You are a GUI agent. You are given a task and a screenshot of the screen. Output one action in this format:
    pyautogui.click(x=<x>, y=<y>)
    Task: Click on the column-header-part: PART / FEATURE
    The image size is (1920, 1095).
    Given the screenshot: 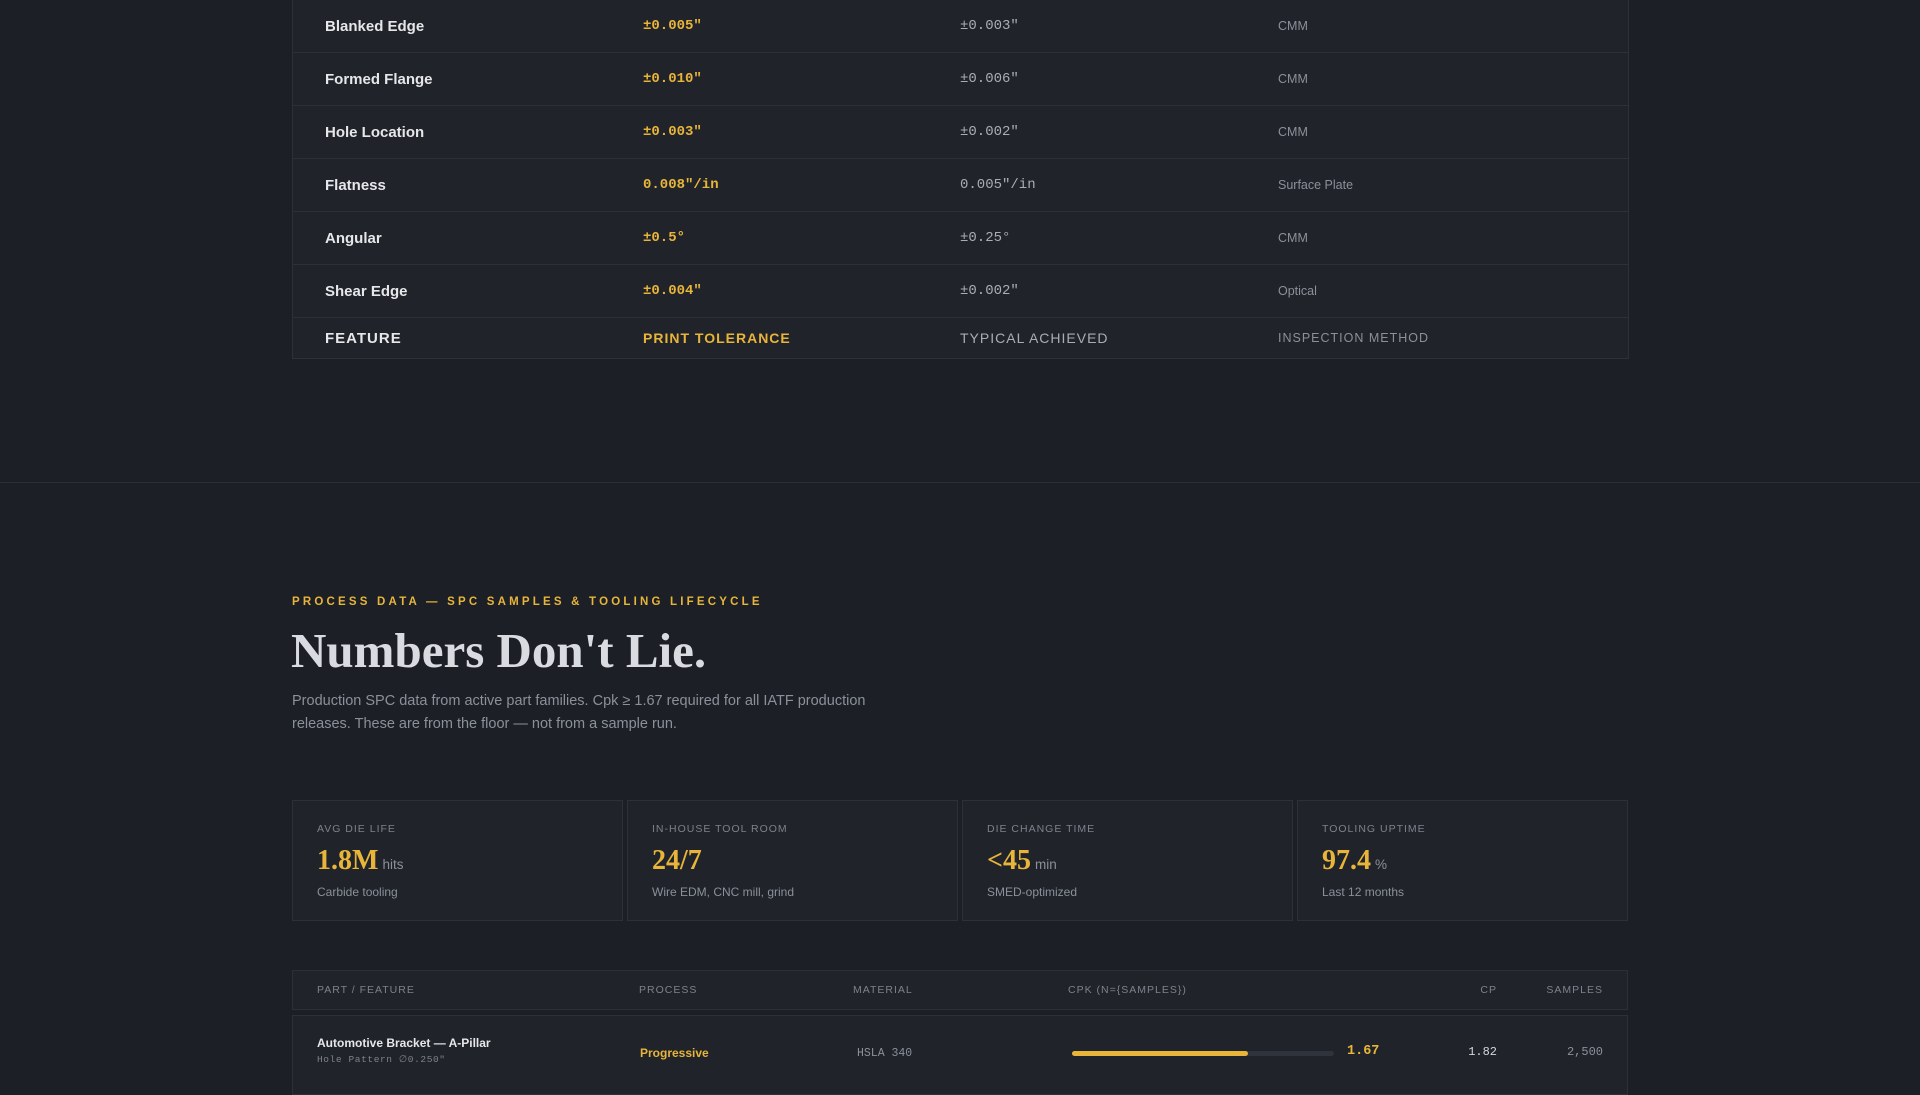 What is the action you would take?
    pyautogui.click(x=366, y=990)
    